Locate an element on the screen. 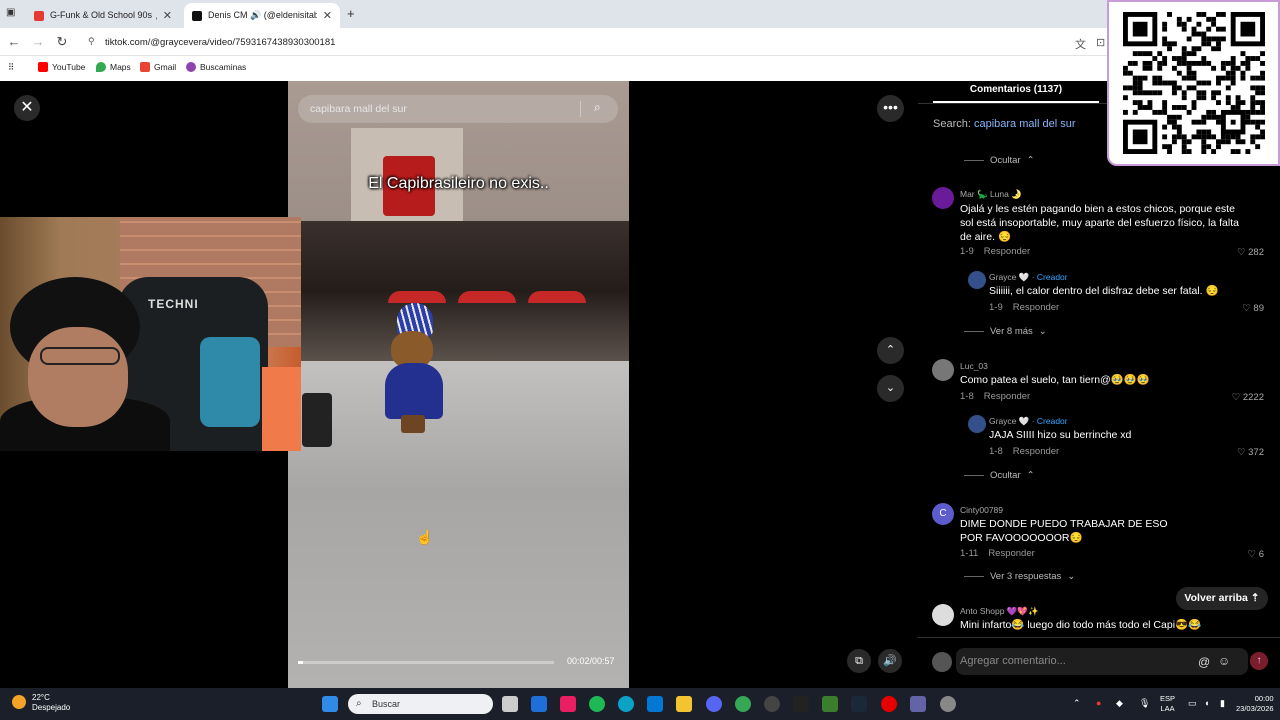 Image resolution: width=1280 pixels, height=720 pixels. emoji-icon: ☺ is located at coordinates (1224, 661).